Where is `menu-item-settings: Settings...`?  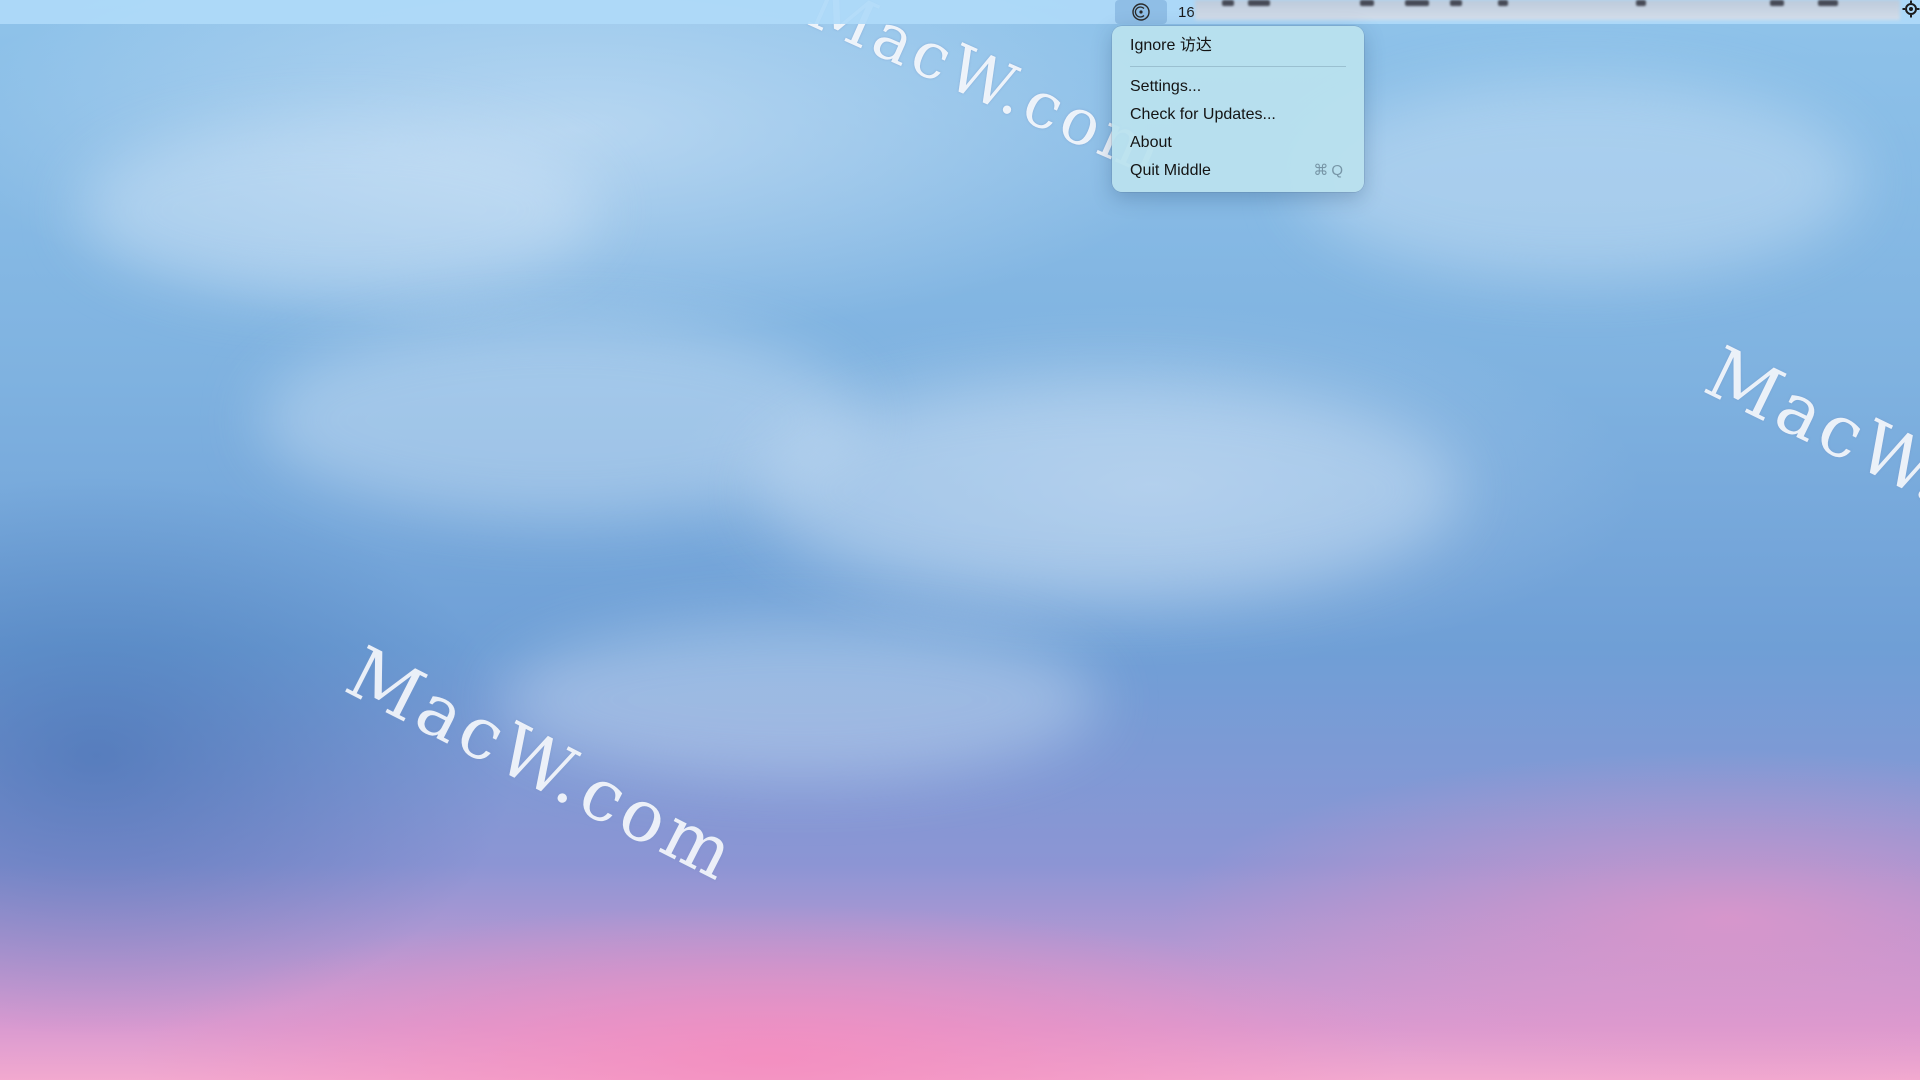 menu-item-settings: Settings... is located at coordinates (1238, 87).